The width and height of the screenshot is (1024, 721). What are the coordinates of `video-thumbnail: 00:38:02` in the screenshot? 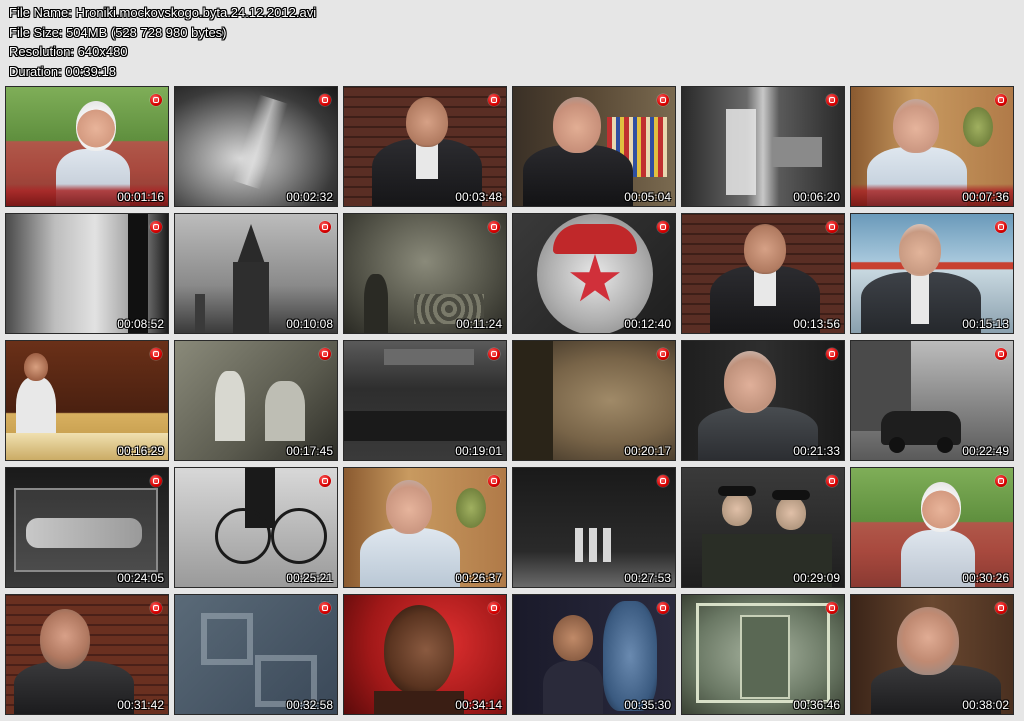 It's located at (932, 654).